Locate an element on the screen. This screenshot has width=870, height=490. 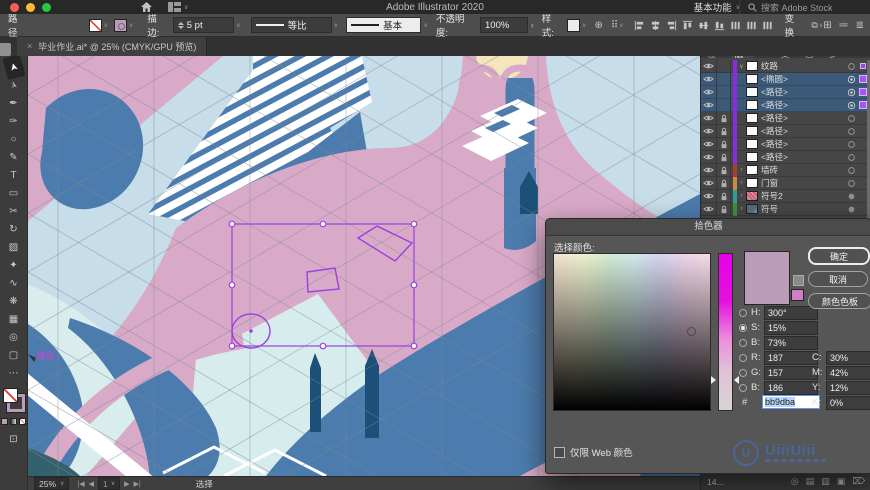
distribute-right-icon is located at coordinates (767, 25).